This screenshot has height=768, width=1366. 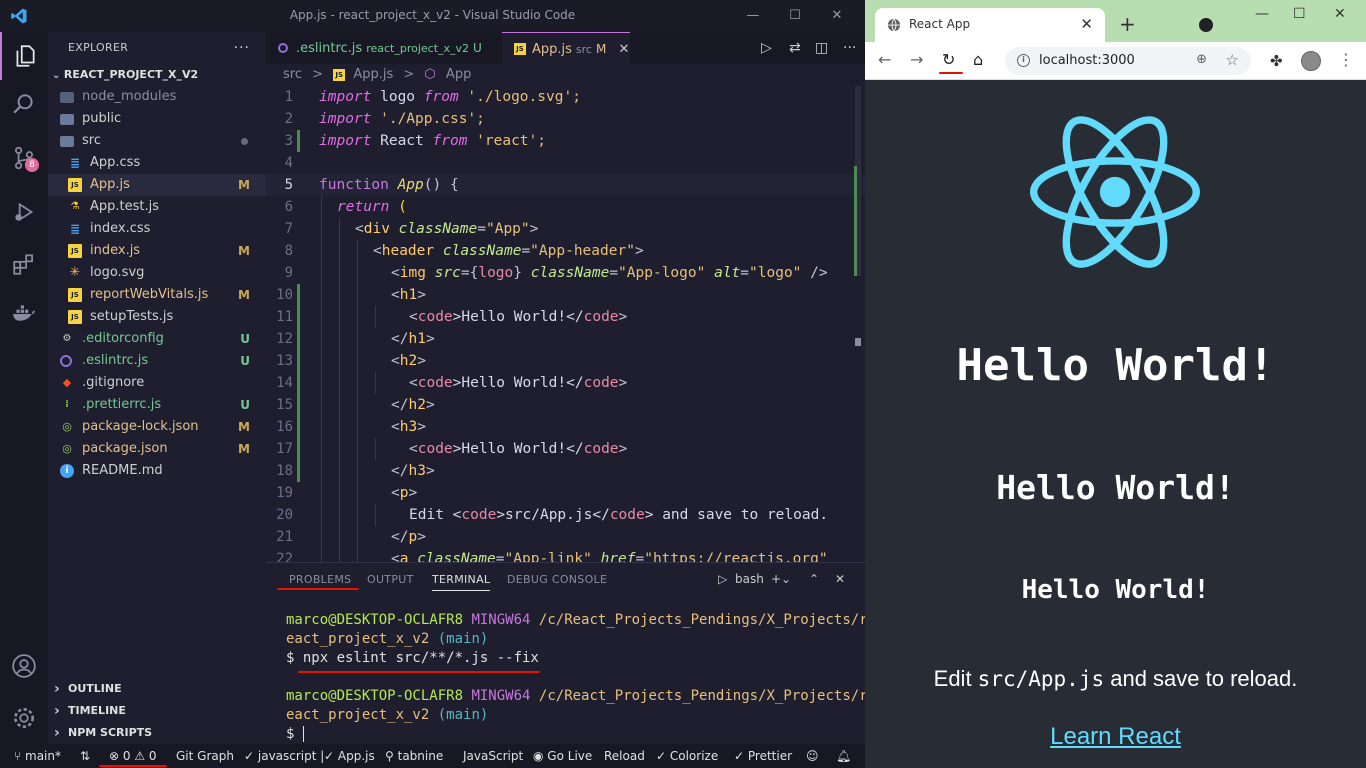 I want to click on reload-button: ↻, so click(x=948, y=59).